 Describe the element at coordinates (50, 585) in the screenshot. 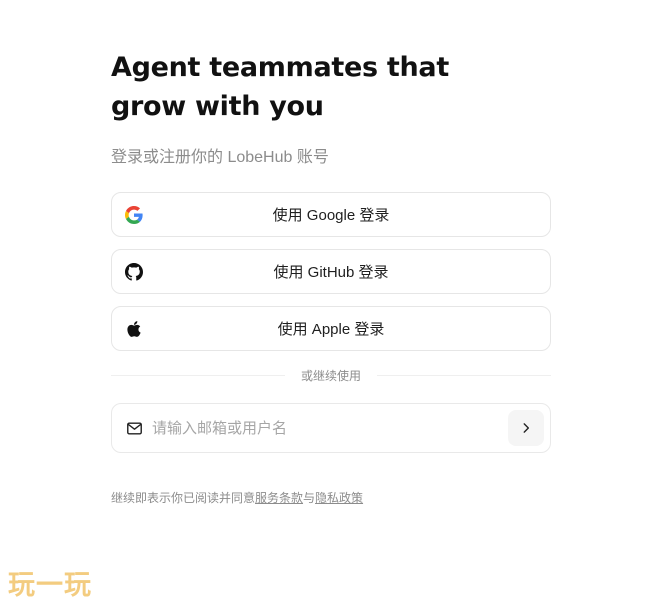

I see `watermark-logo: 玩一玩` at that location.